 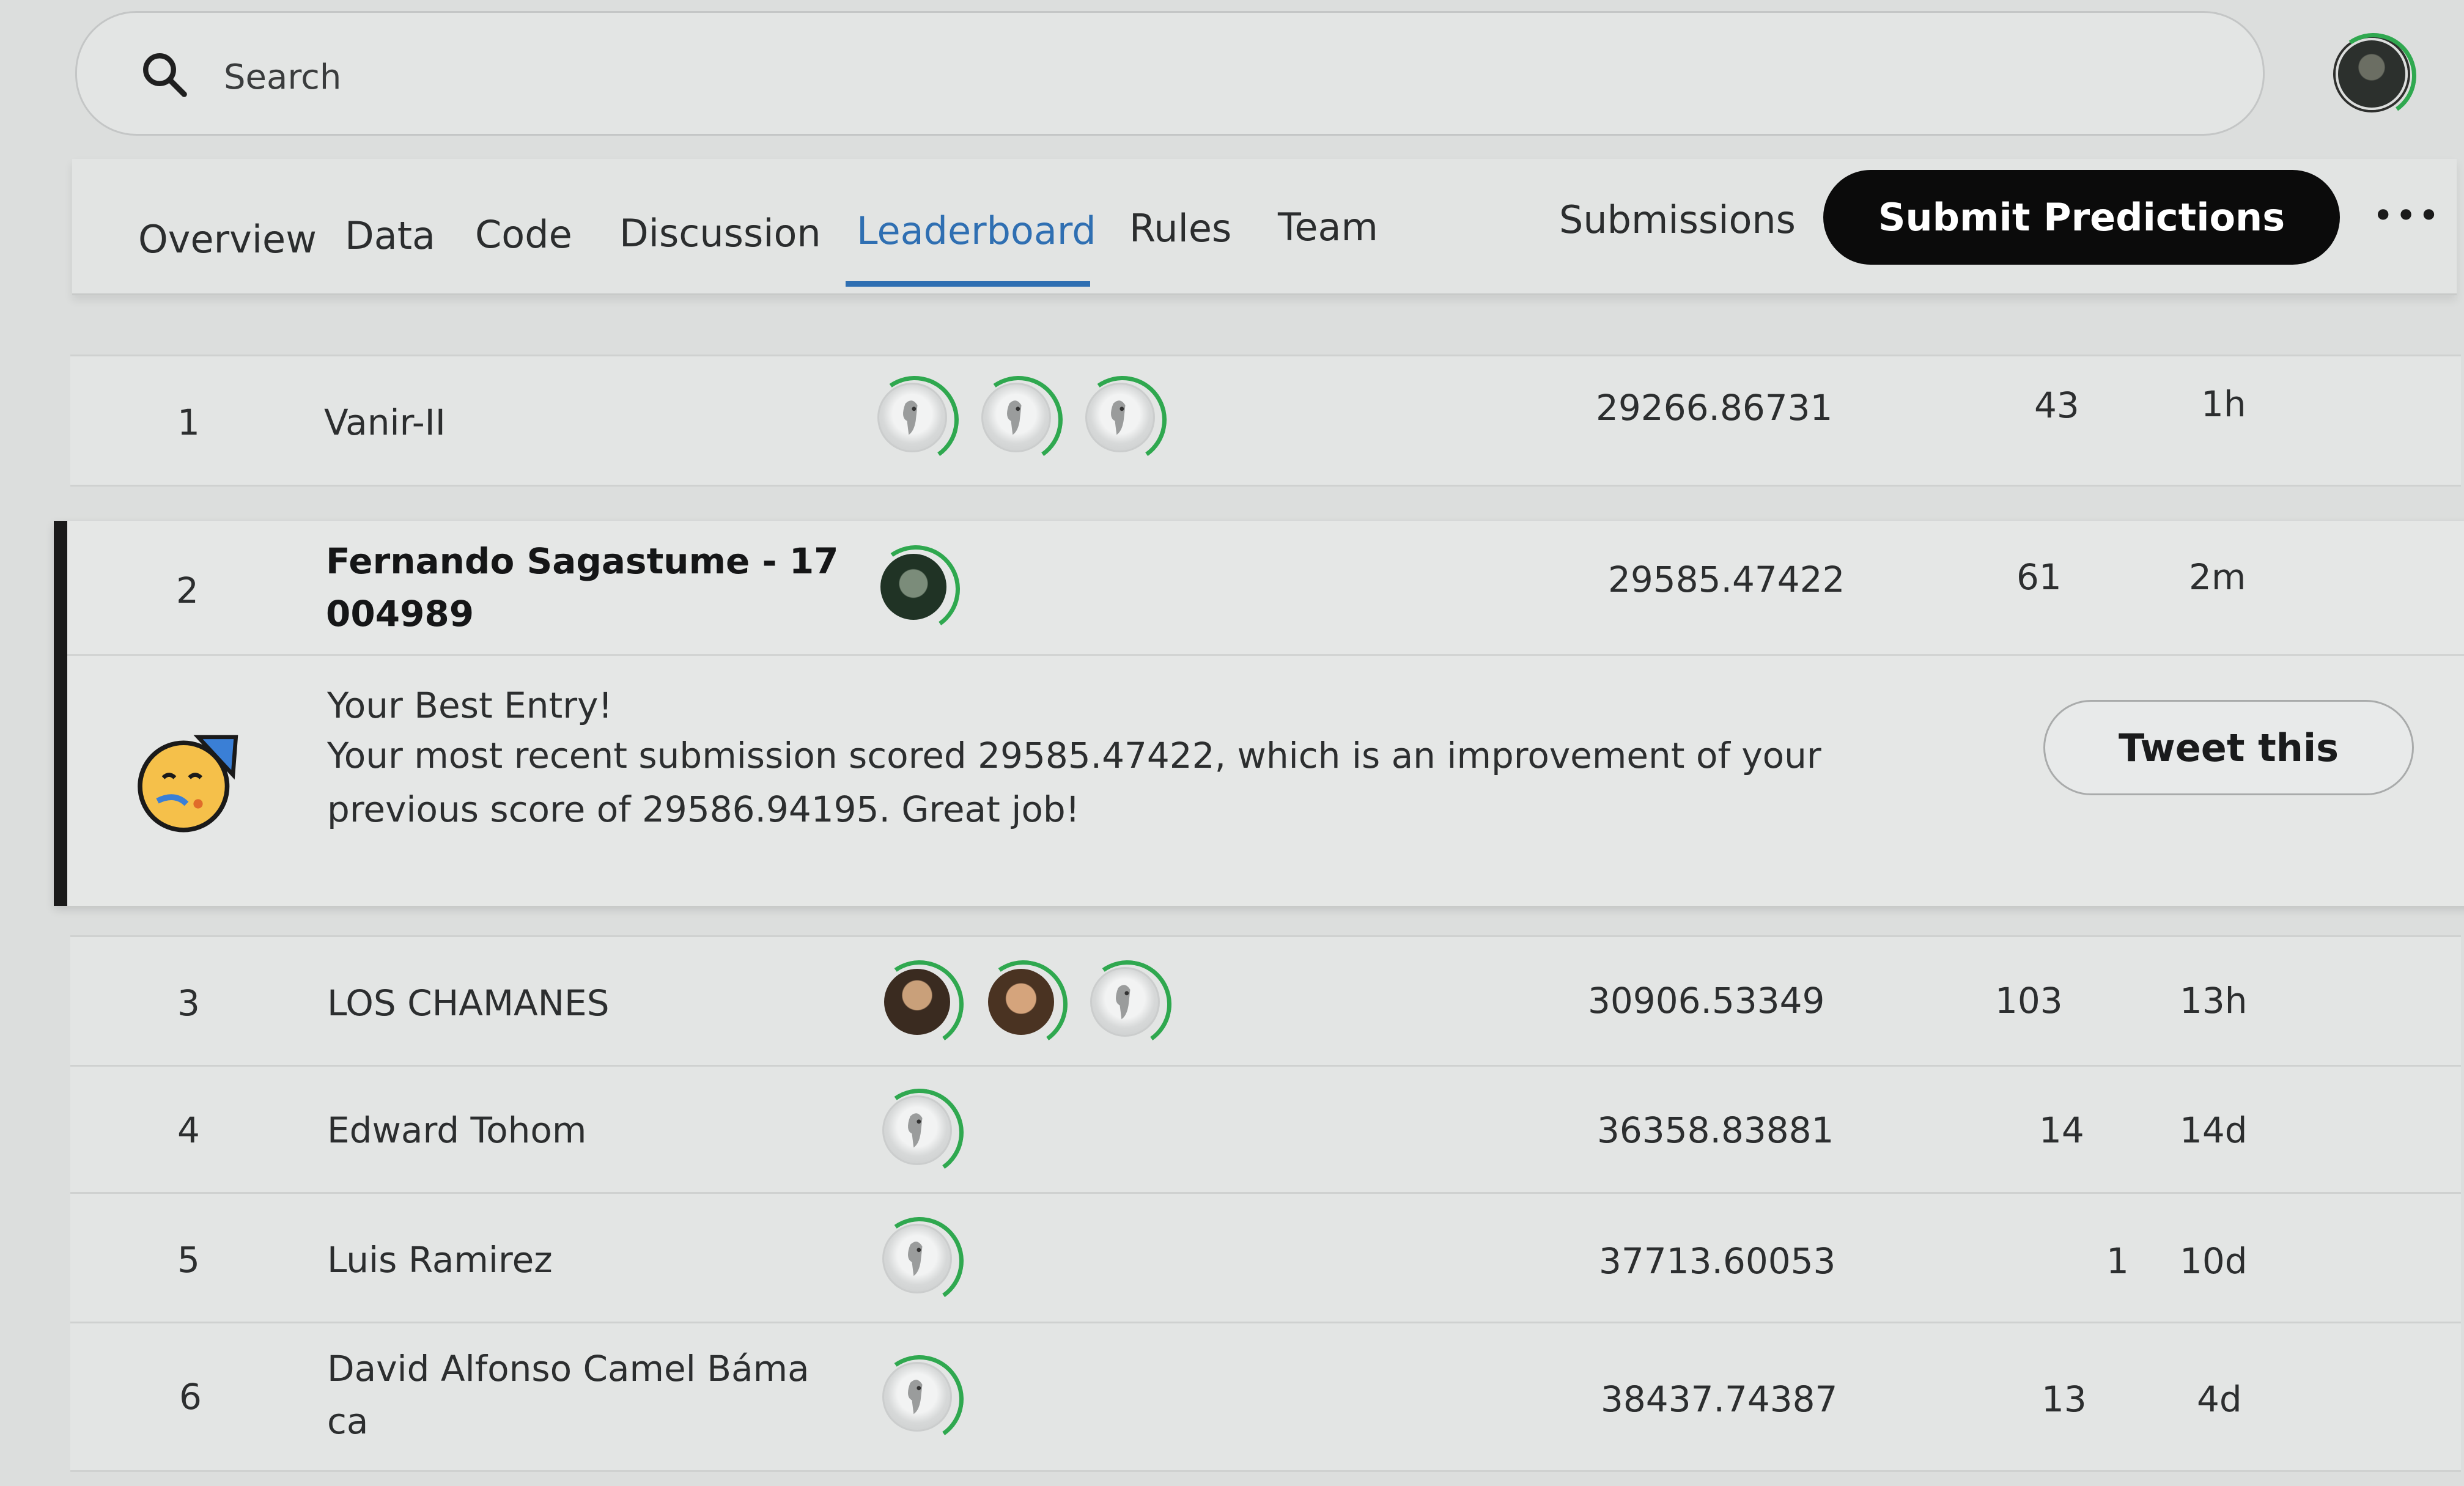 I want to click on search-bar: Search, so click(x=1170, y=73).